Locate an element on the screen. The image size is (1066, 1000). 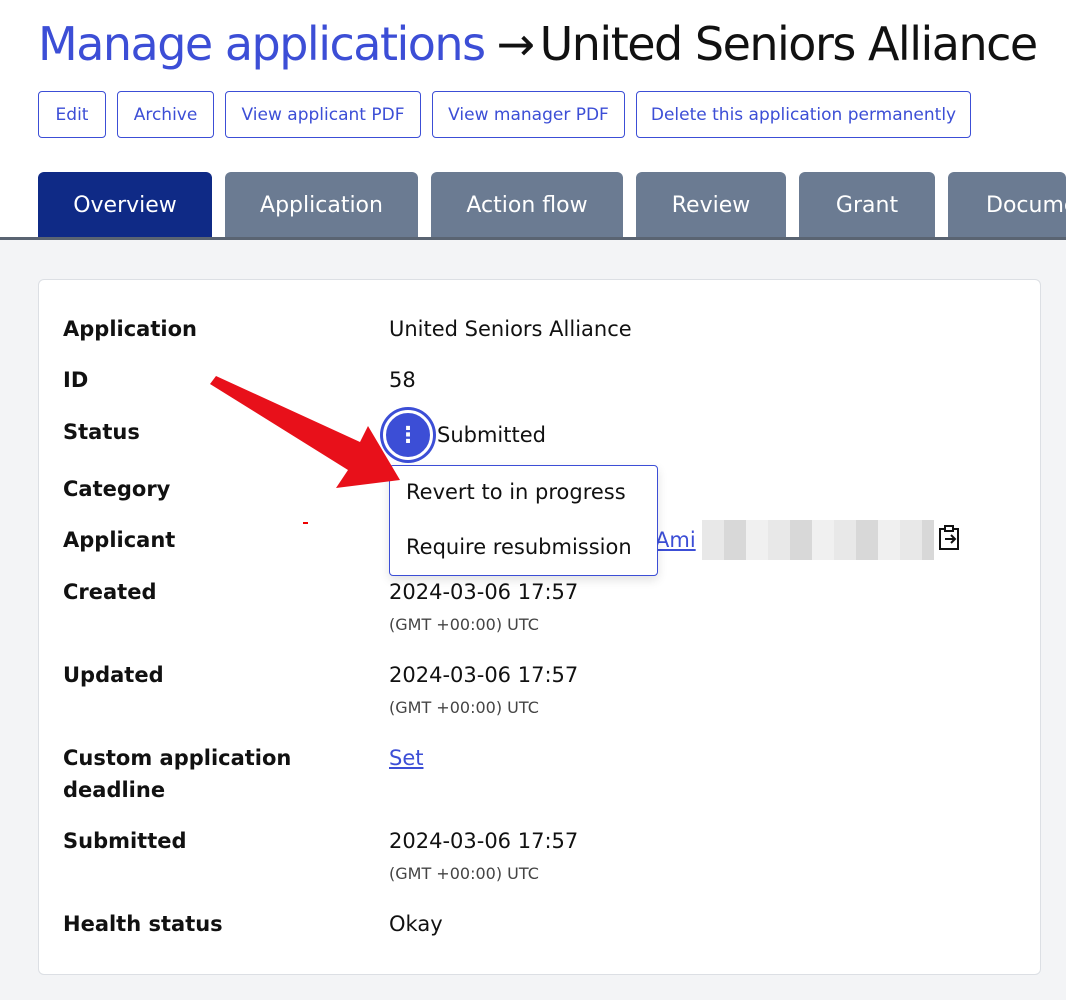
tab-application: Application is located at coordinates (321, 205).